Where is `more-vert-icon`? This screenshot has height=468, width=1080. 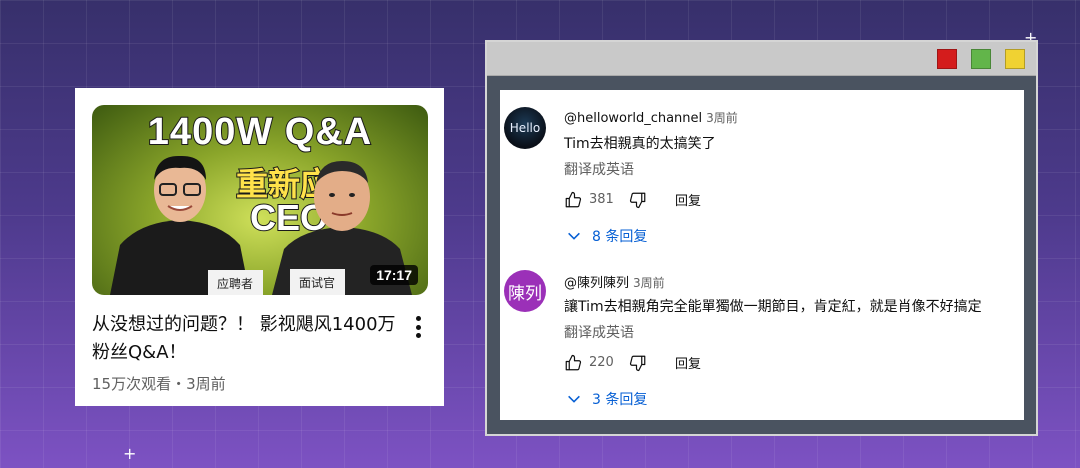 more-vert-icon is located at coordinates (418, 327).